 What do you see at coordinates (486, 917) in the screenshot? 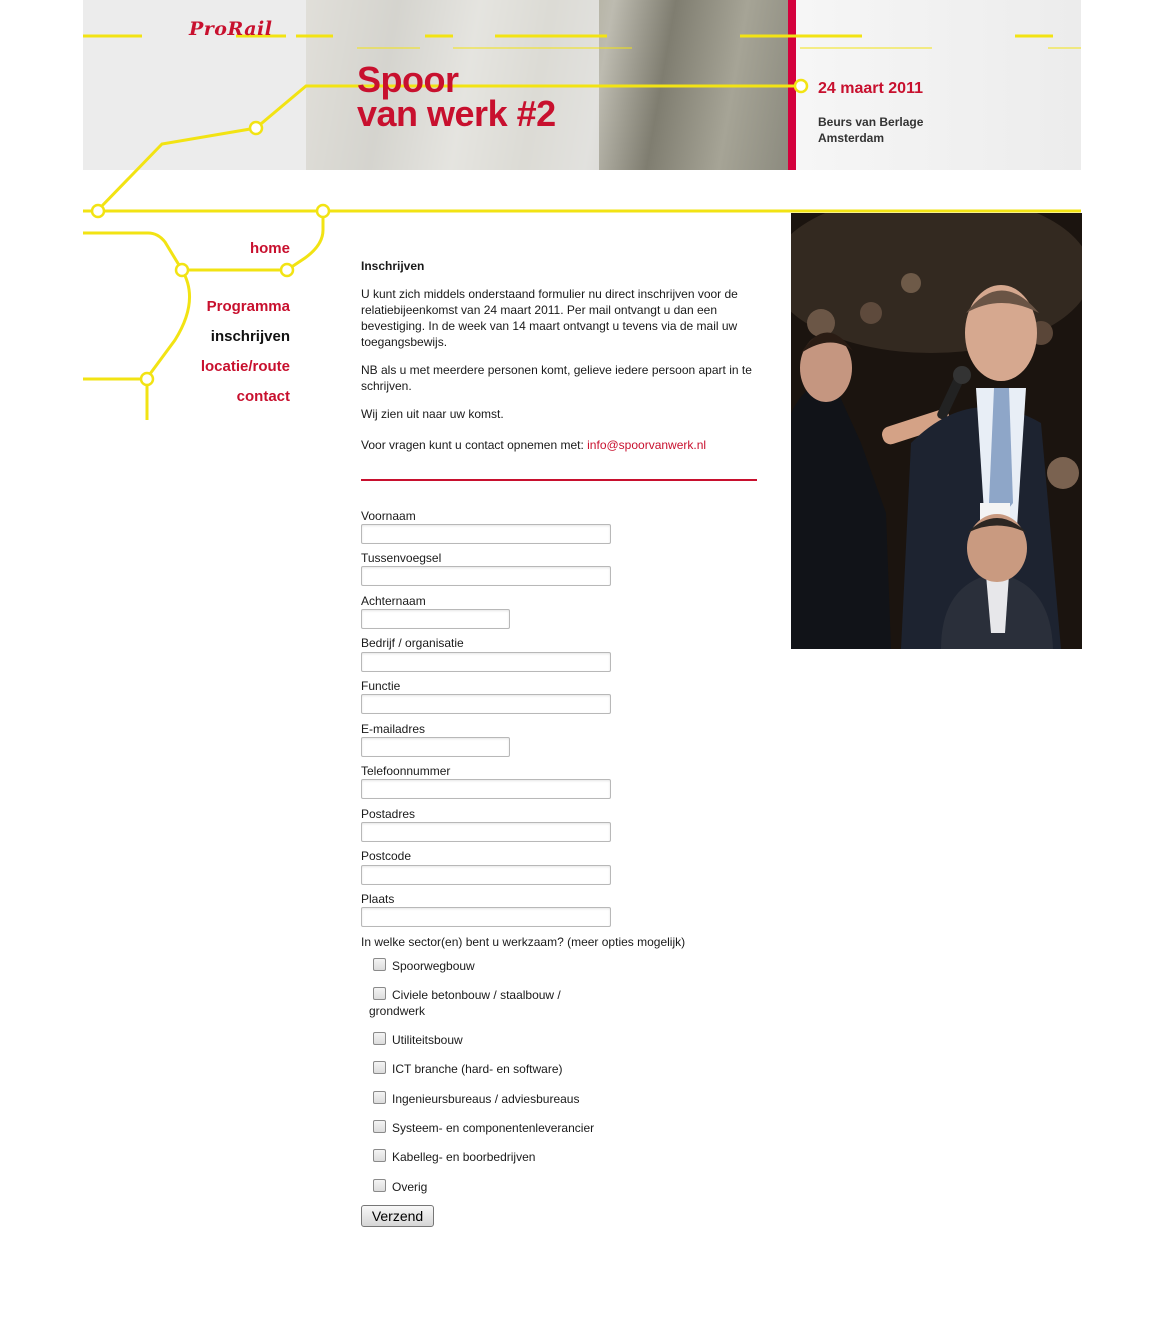
I see `plaats-input` at bounding box center [486, 917].